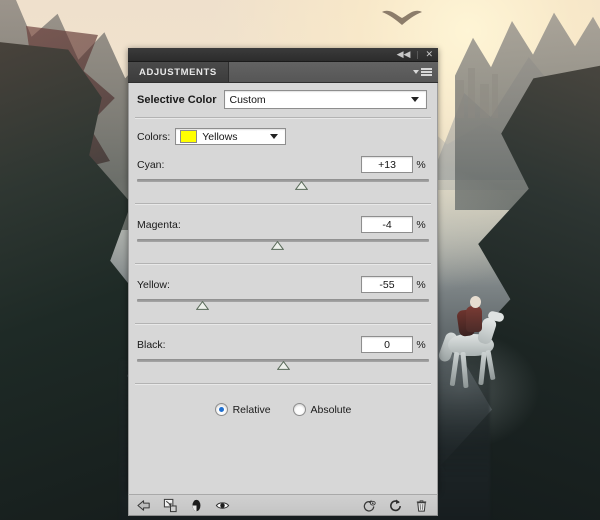  I want to click on panel-tabstrip: ADJUSTMENTS, so click(283, 72).